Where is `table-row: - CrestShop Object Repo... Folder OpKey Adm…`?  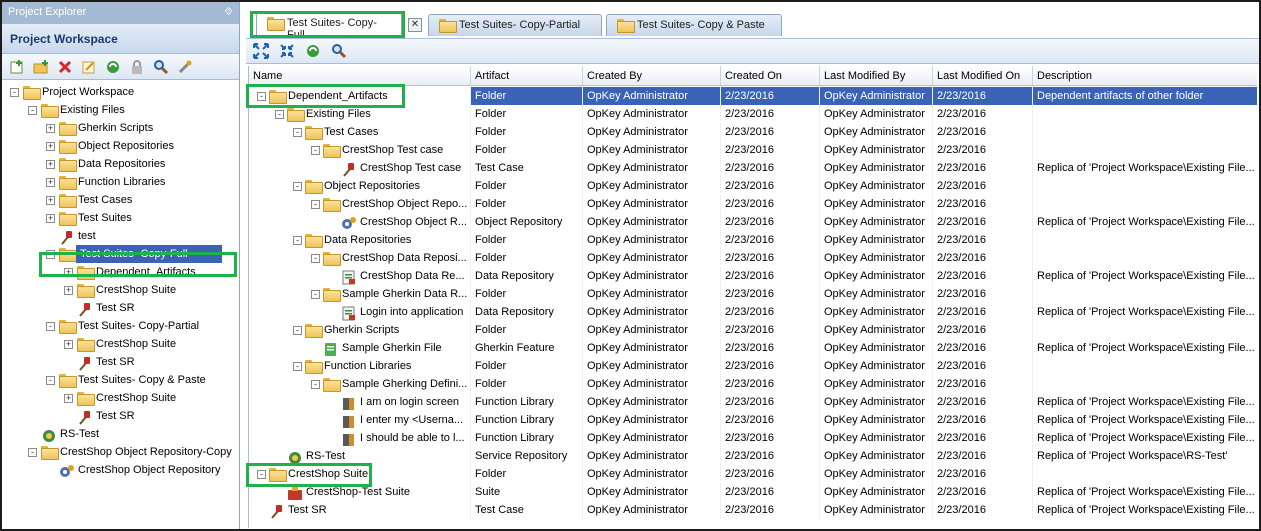 table-row: - CrestShop Object Repo... Folder OpKey Adm… is located at coordinates (753, 204).